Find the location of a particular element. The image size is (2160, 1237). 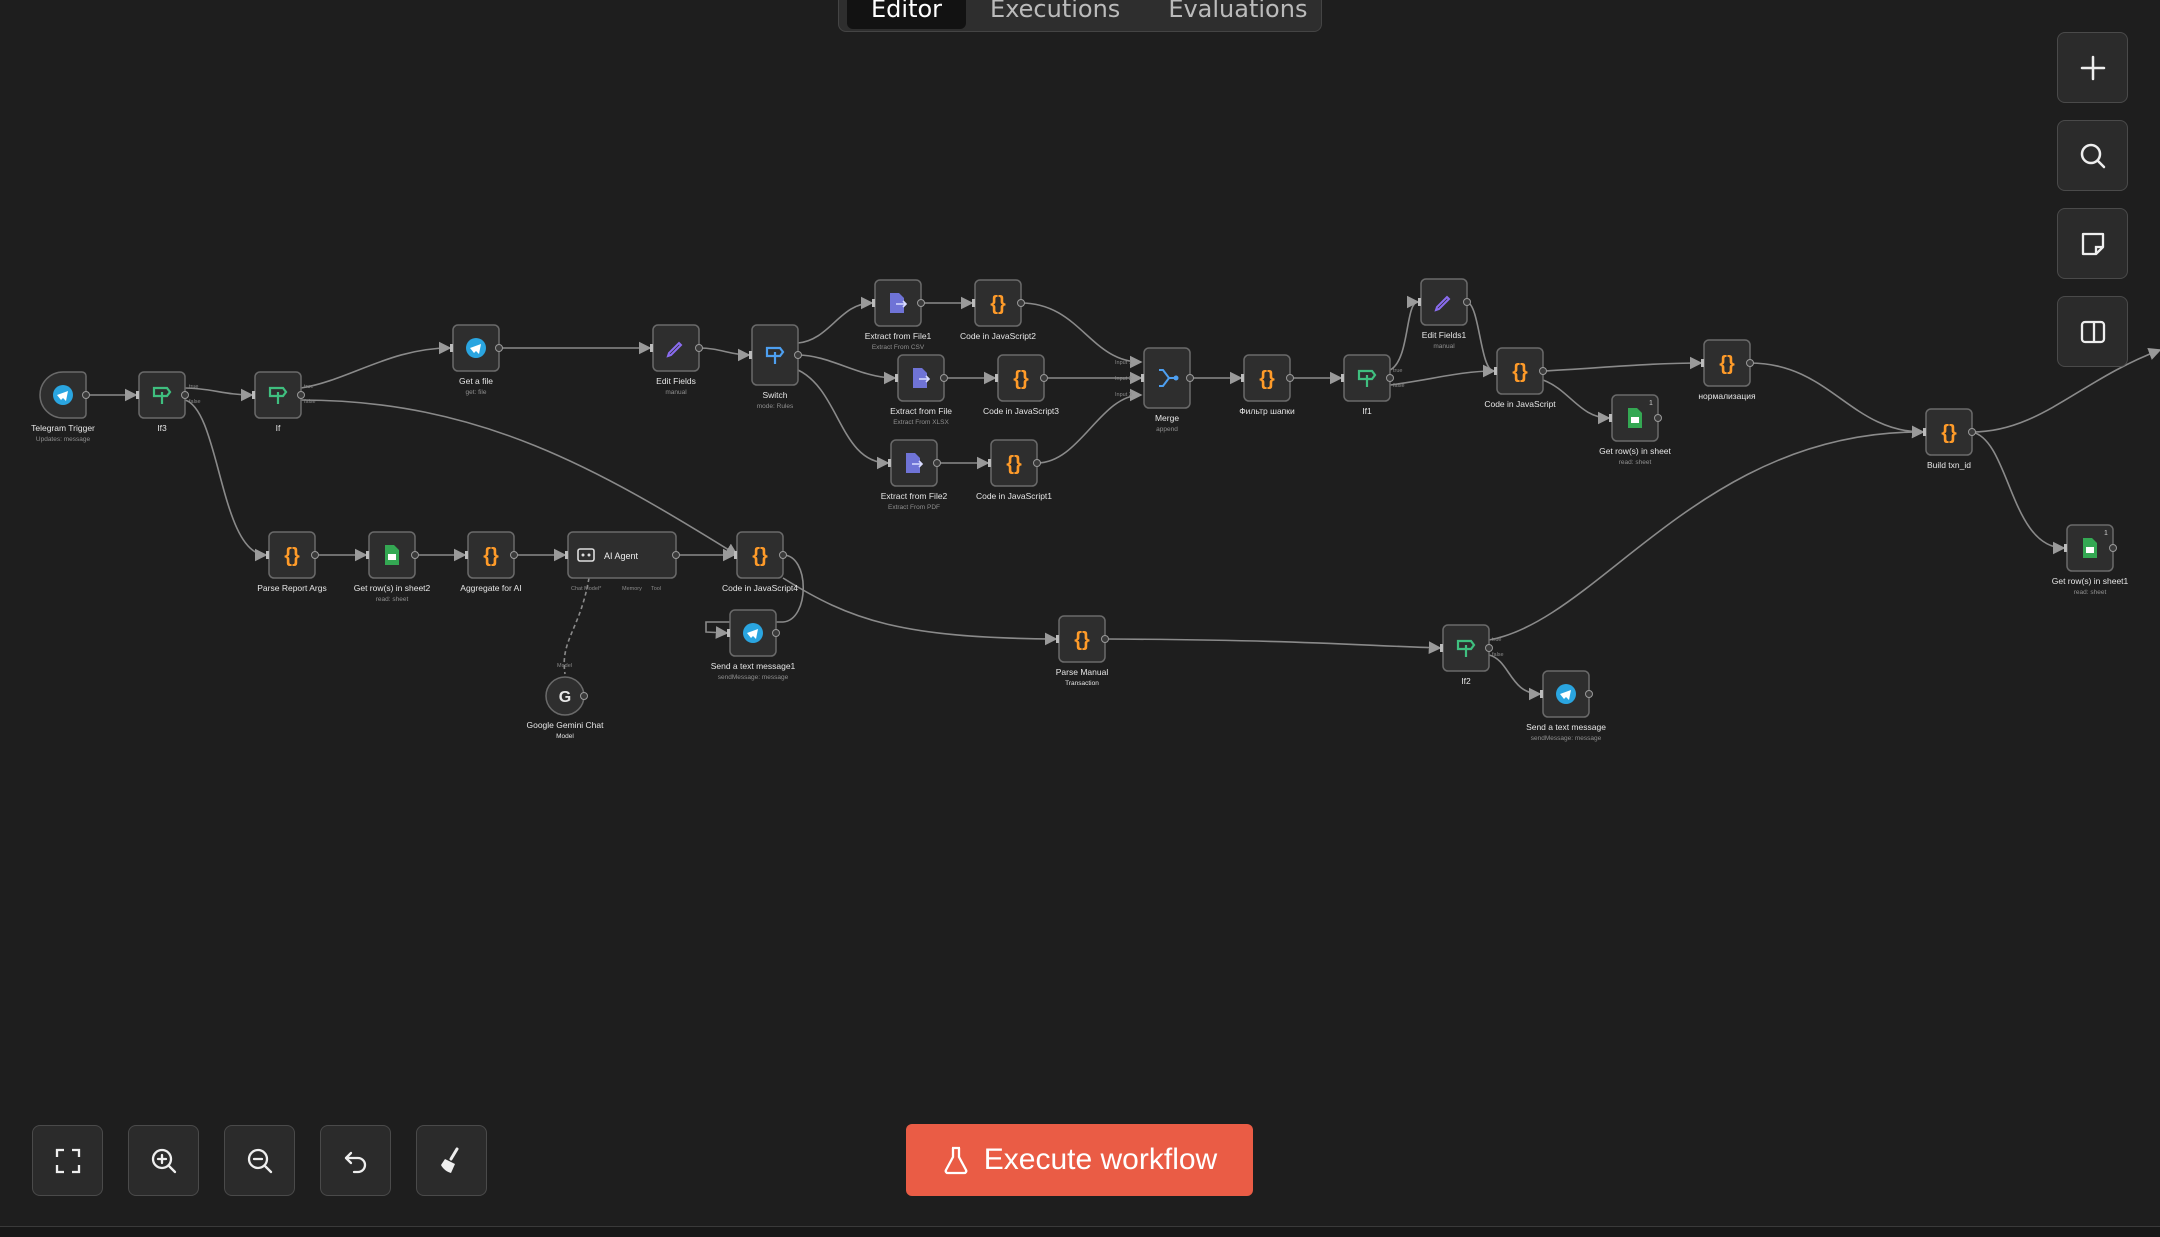

undo-button is located at coordinates (355, 1160).